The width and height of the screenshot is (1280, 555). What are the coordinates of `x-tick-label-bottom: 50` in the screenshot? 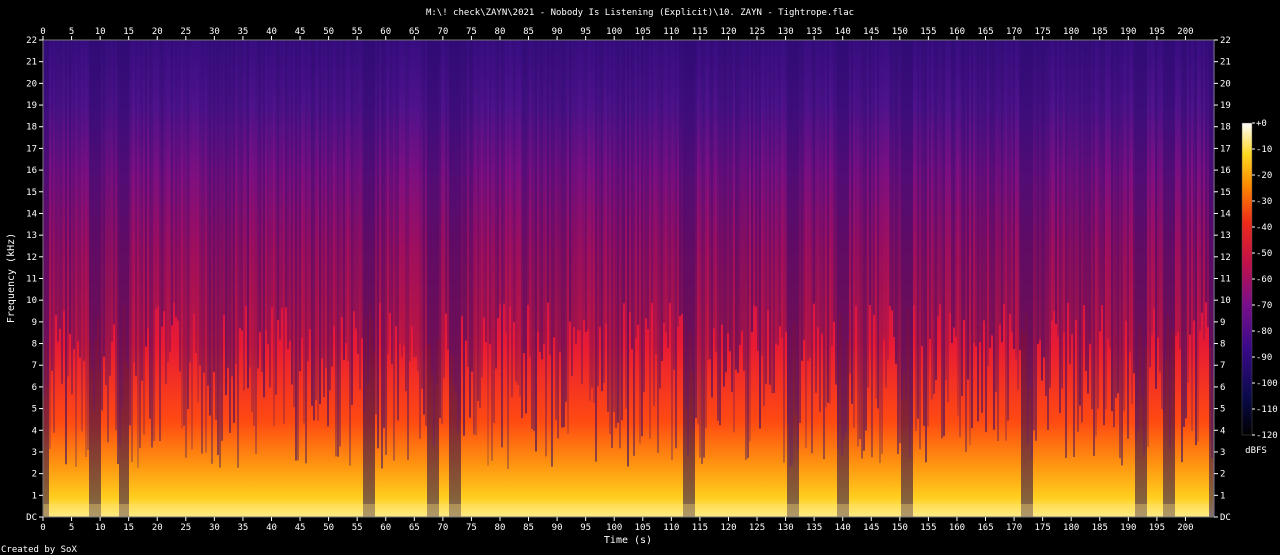 It's located at (328, 528).